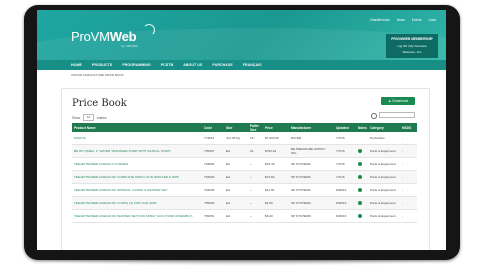 This screenshot has height=270, width=484. Describe the element at coordinates (362, 127) in the screenshot. I see `col-notes: Notes` at that location.